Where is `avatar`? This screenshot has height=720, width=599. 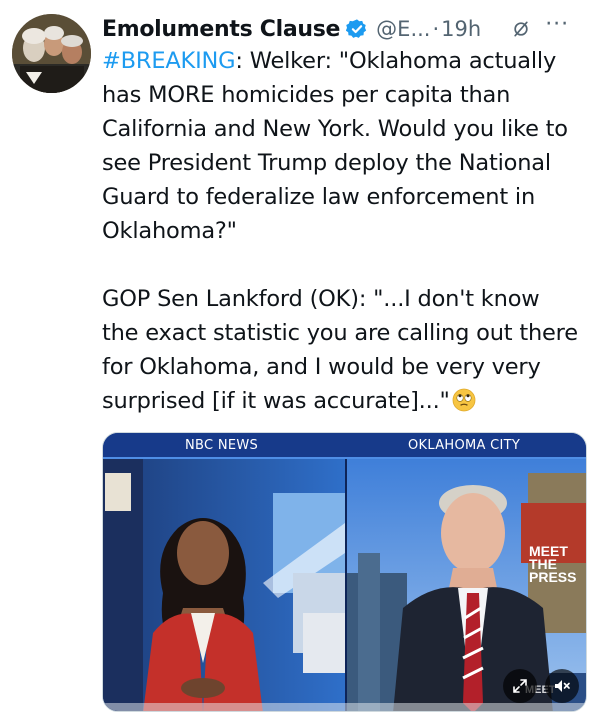 avatar is located at coordinates (51, 53).